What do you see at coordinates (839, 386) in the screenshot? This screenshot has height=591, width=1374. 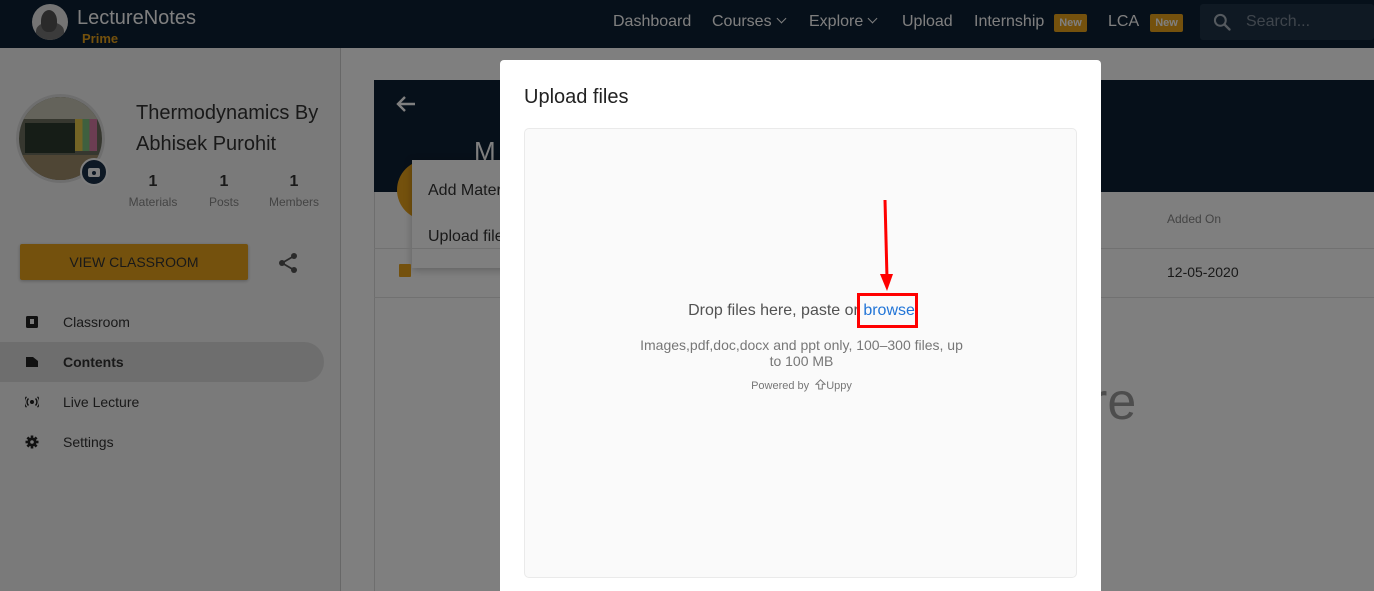 I see `uppy-label: Uppy` at bounding box center [839, 386].